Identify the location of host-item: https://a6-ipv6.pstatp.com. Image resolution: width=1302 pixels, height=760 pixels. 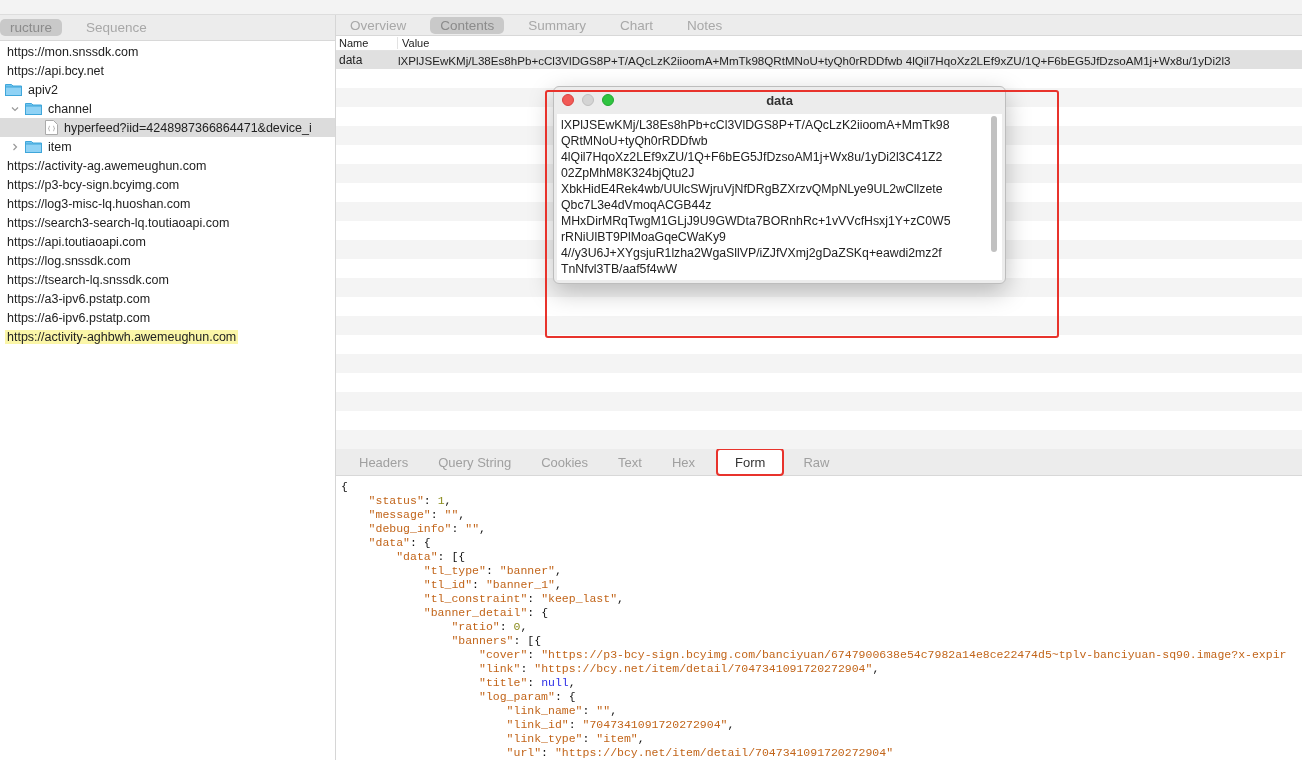
(79, 317).